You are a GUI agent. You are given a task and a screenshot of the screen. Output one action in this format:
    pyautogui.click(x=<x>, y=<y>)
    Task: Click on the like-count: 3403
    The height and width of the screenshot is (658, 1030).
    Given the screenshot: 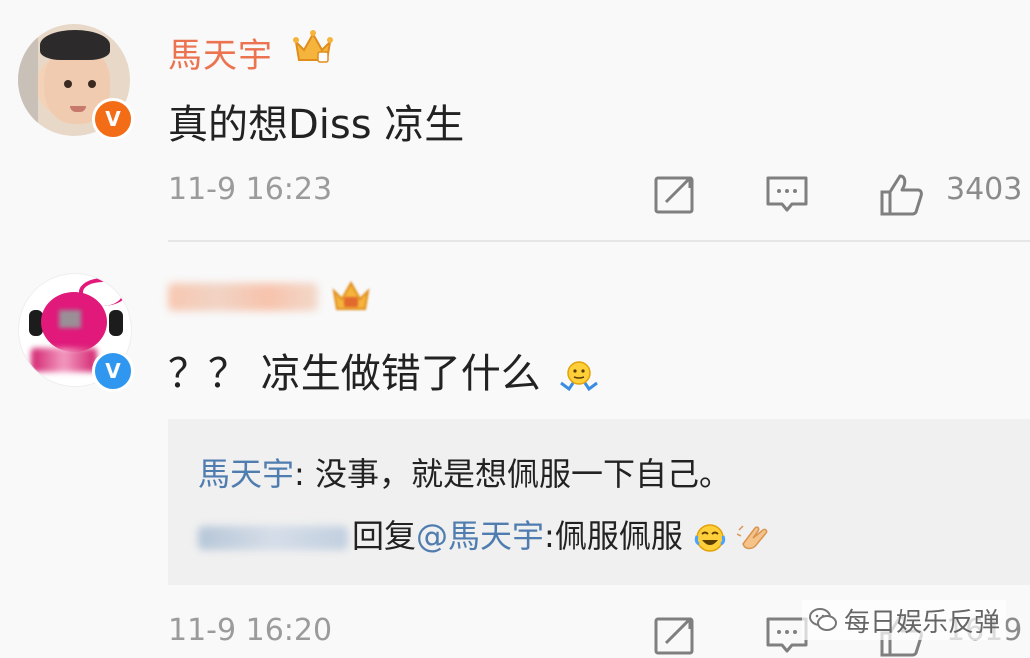 What is the action you would take?
    pyautogui.click(x=984, y=189)
    